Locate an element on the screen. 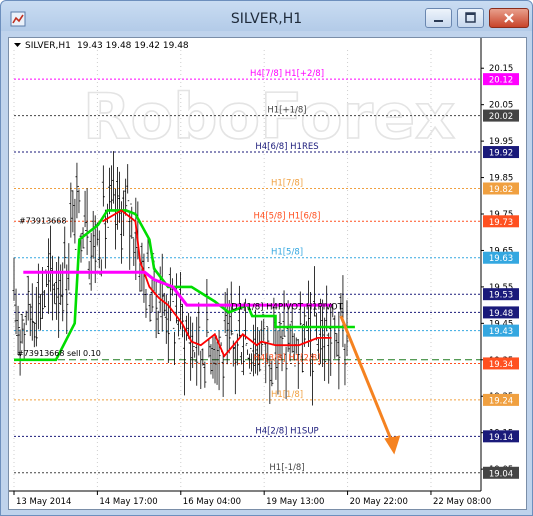 Image resolution: width=533 pixels, height=516 pixels. ohlc-values: 19.43 19.48 19.42 19.48 is located at coordinates (133, 46).